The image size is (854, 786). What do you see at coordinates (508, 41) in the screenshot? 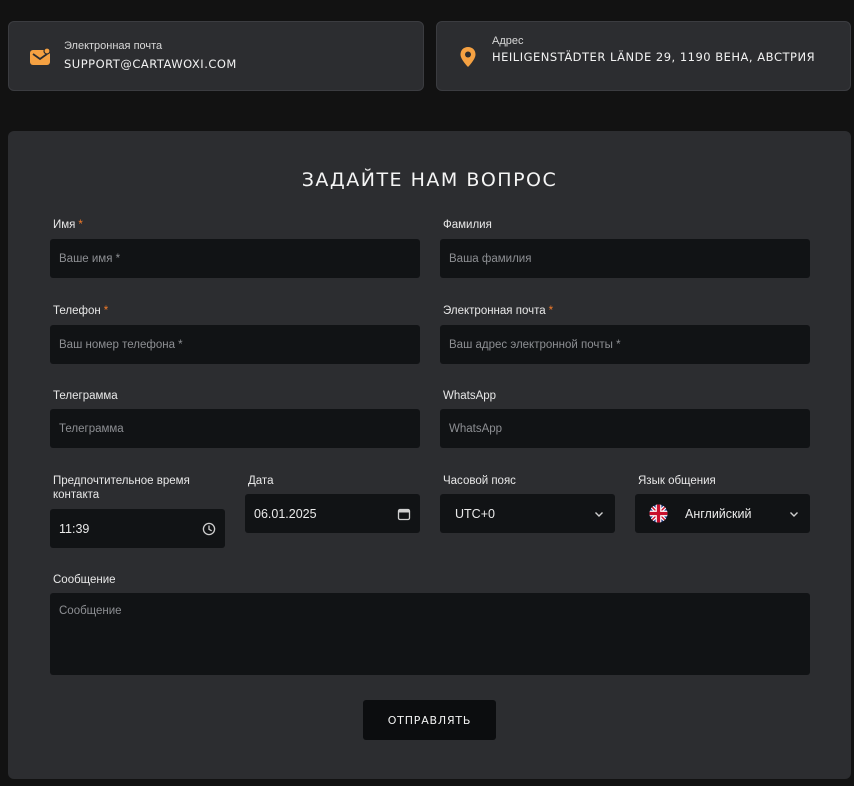
I see `address-card-label: Адрес` at bounding box center [508, 41].